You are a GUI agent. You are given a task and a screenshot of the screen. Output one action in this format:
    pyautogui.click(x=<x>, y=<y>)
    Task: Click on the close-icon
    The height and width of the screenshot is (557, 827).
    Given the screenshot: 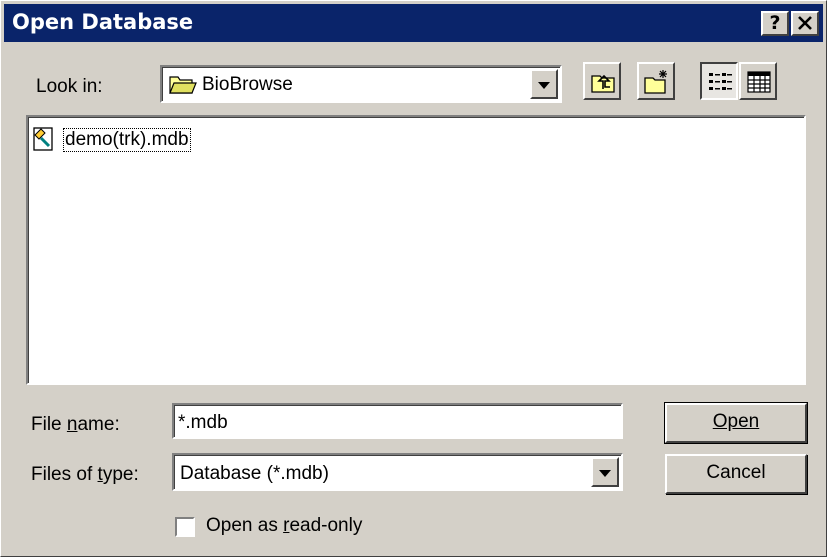 What is the action you would take?
    pyautogui.click(x=805, y=23)
    